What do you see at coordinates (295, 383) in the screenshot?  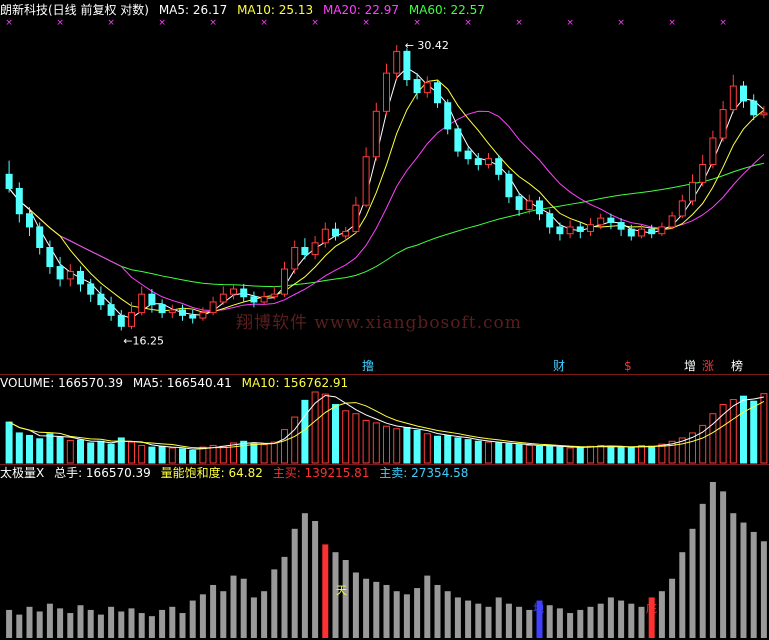 I see `volume-ma10-label: MA10: 156762.91` at bounding box center [295, 383].